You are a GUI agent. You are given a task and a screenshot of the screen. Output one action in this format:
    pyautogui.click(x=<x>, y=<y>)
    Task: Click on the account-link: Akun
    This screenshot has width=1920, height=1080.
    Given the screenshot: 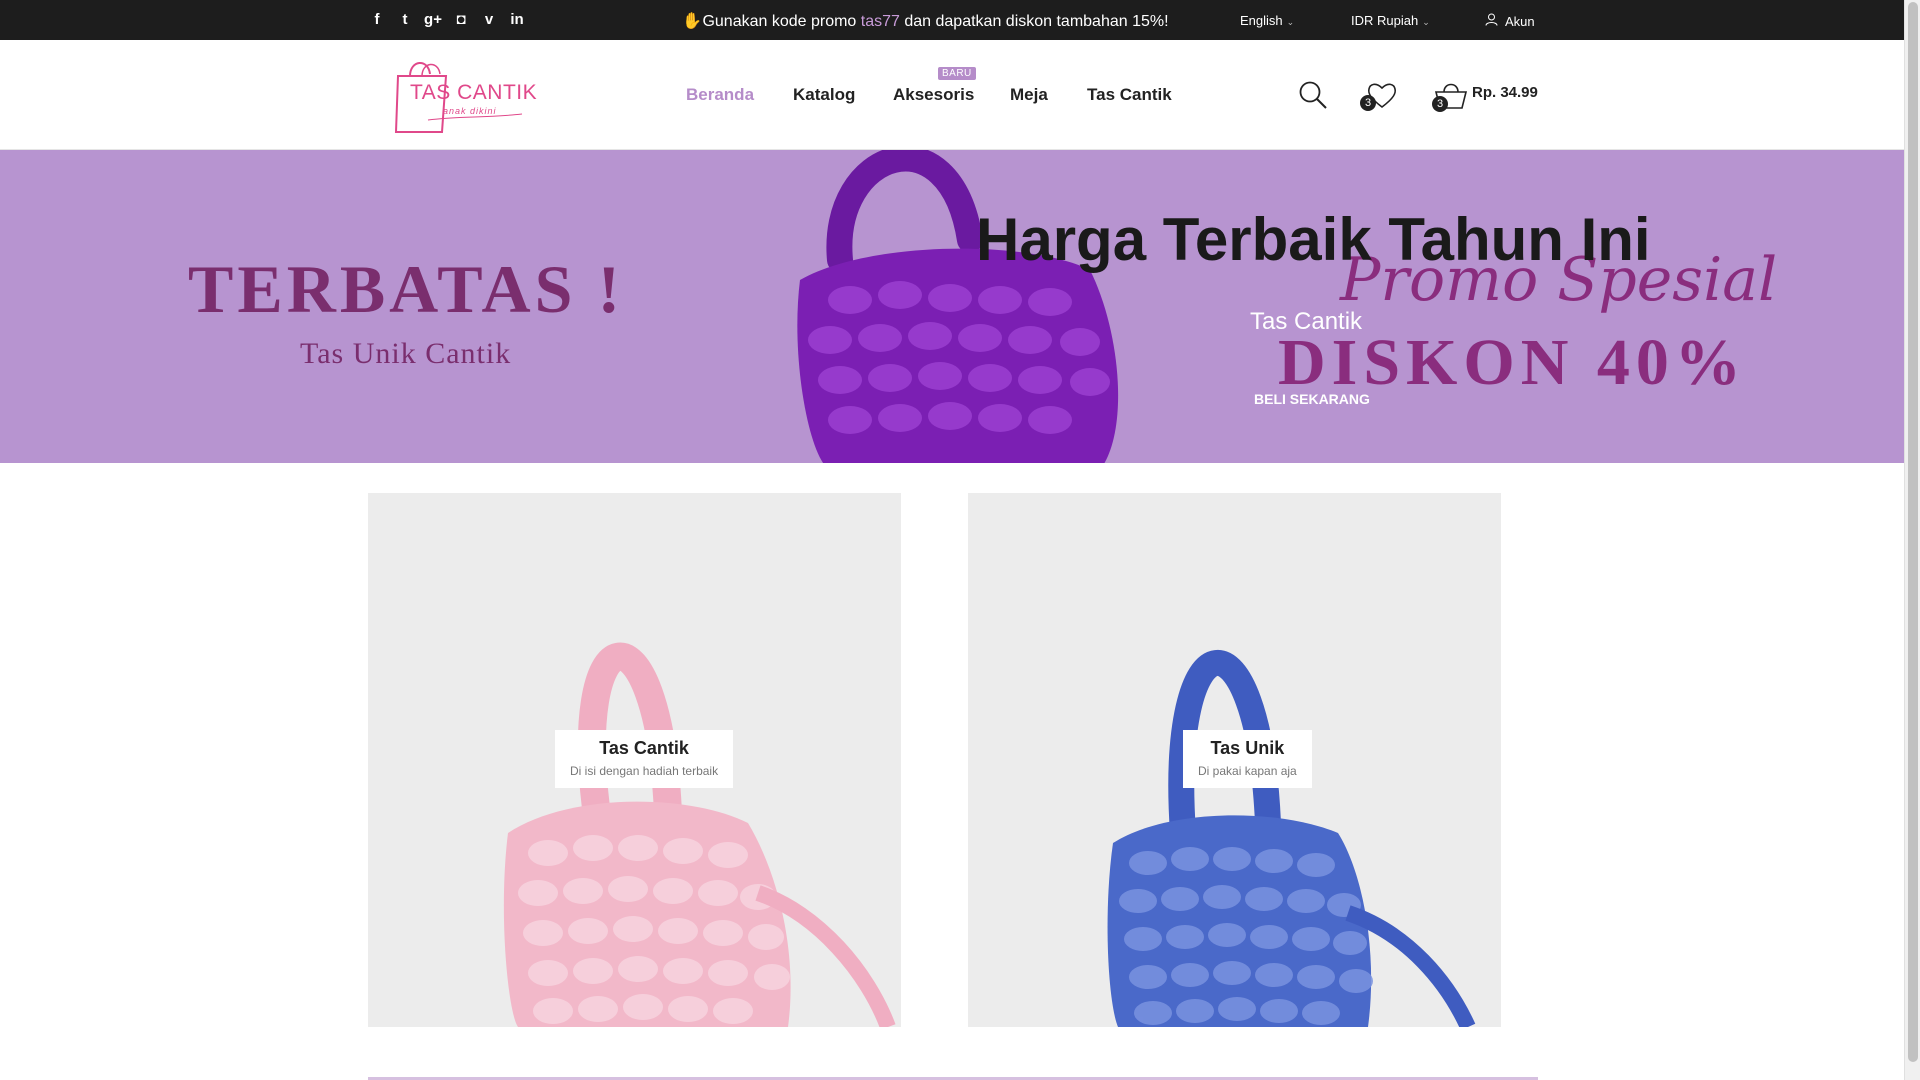 What is the action you would take?
    pyautogui.click(x=1510, y=21)
    